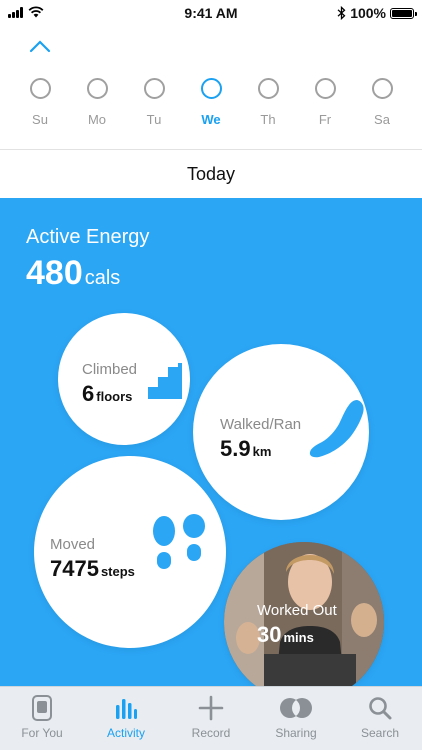 This screenshot has width=422, height=750. I want to click on day-label: Sa, so click(382, 119).